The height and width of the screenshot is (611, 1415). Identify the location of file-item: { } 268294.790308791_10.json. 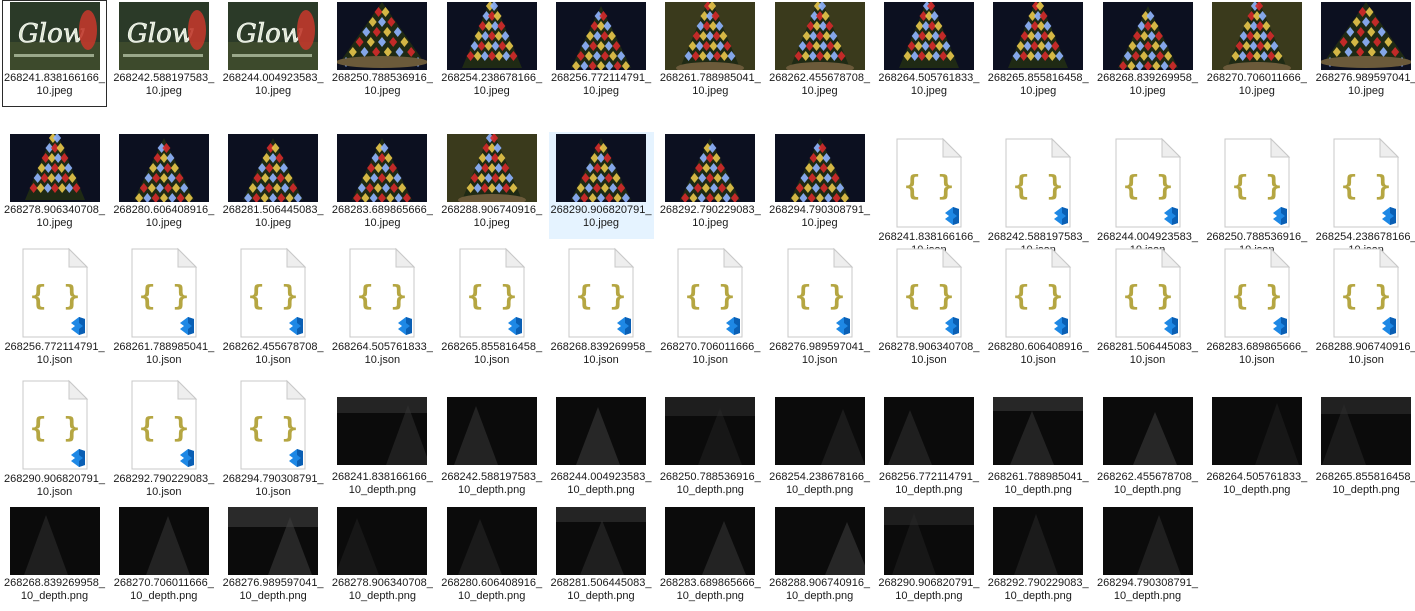
(273, 439).